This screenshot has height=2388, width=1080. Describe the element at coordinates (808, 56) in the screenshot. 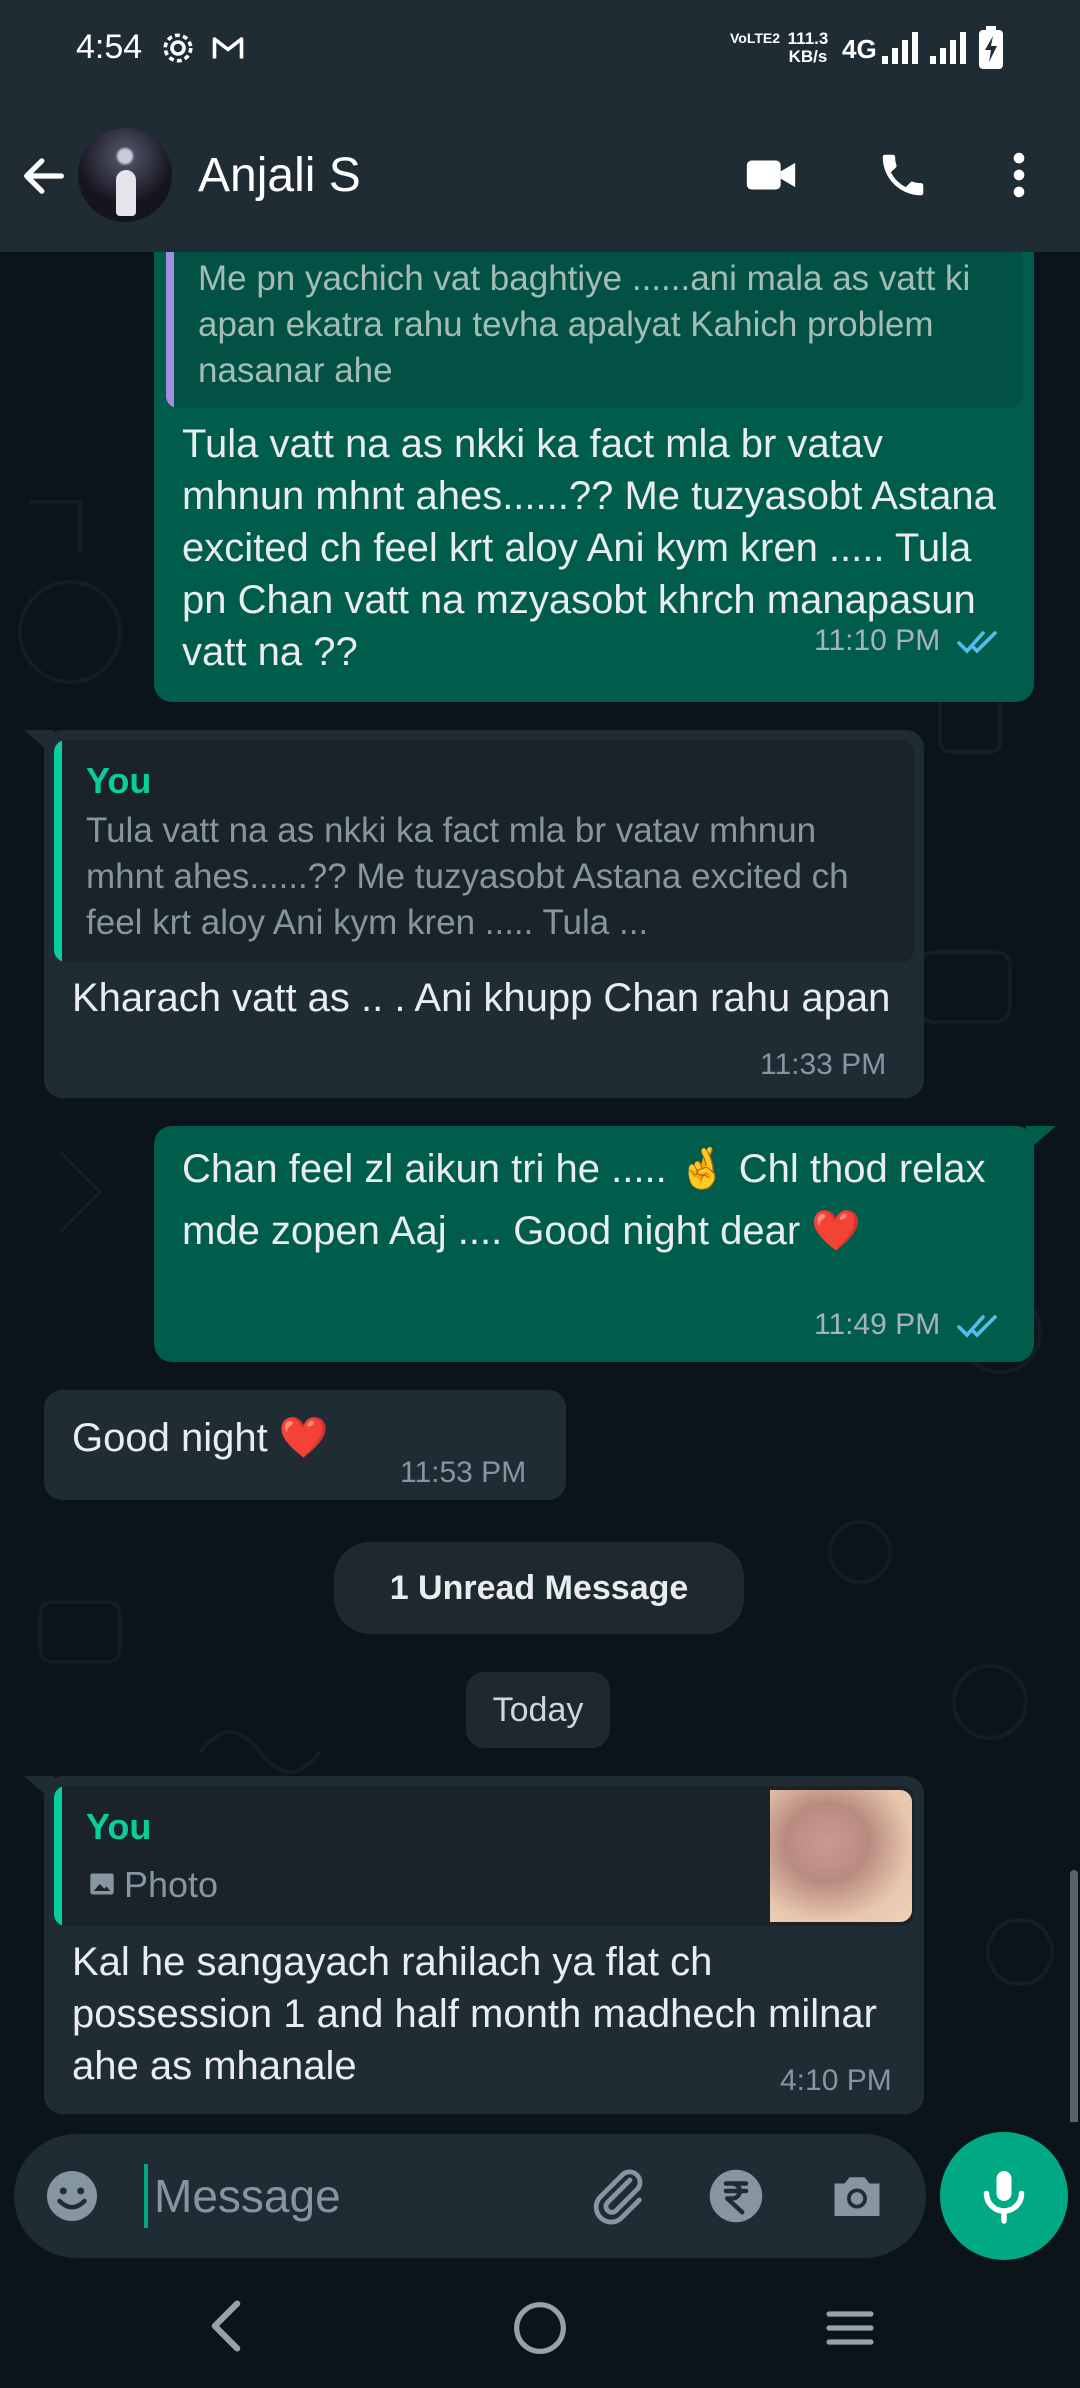

I see `speed-unit: KB/s` at that location.